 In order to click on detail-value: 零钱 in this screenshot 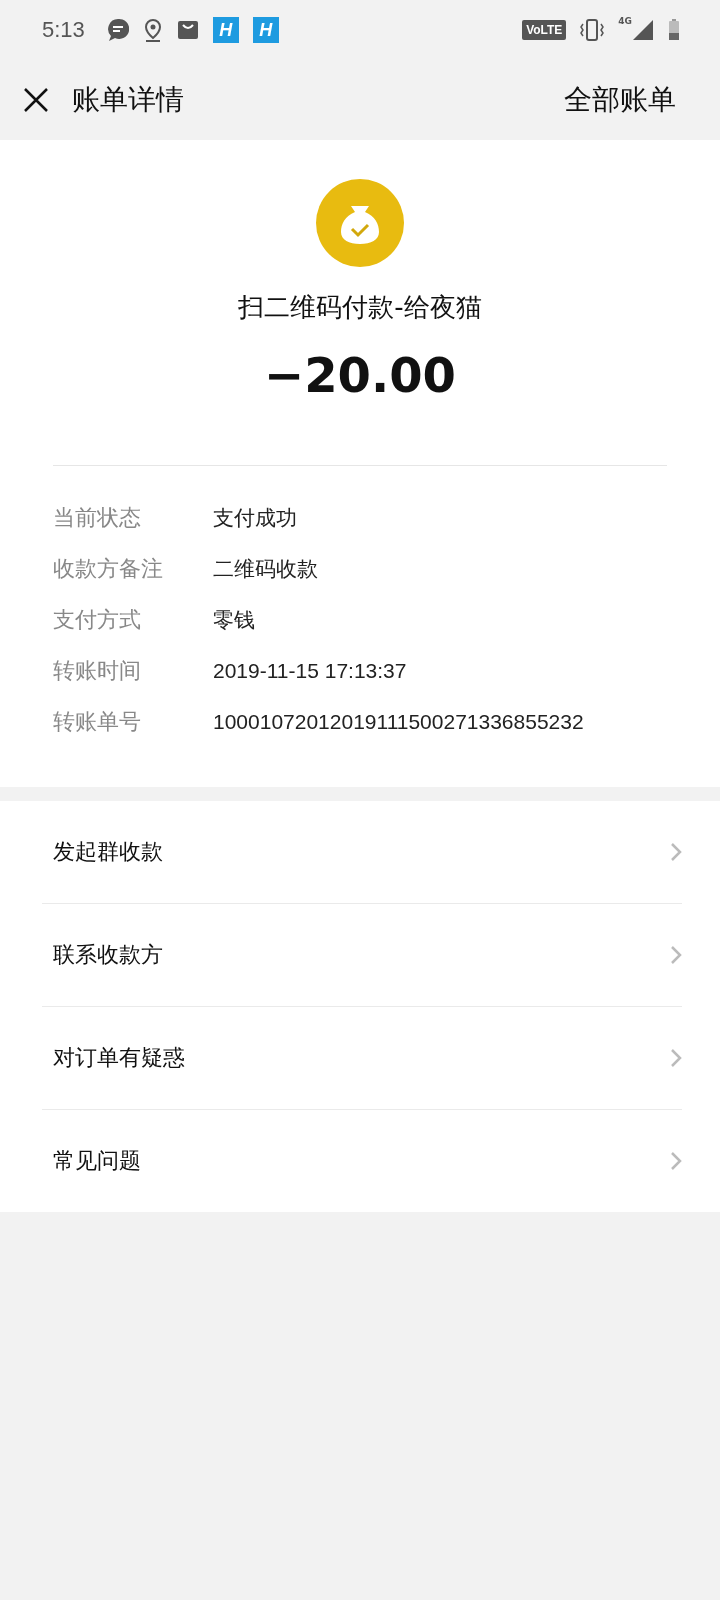, I will do `click(234, 619)`.